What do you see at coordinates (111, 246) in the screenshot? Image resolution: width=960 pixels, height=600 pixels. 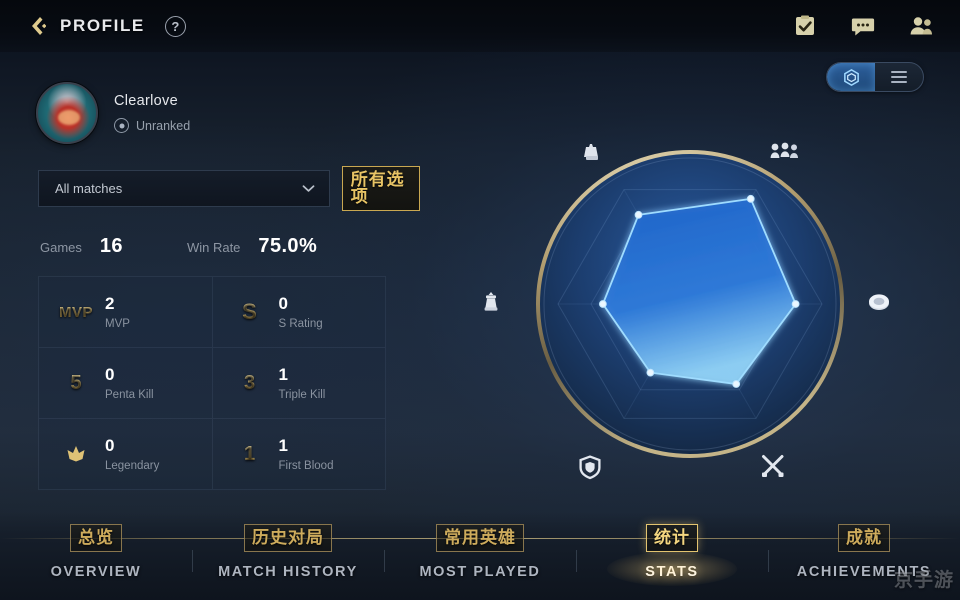 I see `games-value: 16` at bounding box center [111, 246].